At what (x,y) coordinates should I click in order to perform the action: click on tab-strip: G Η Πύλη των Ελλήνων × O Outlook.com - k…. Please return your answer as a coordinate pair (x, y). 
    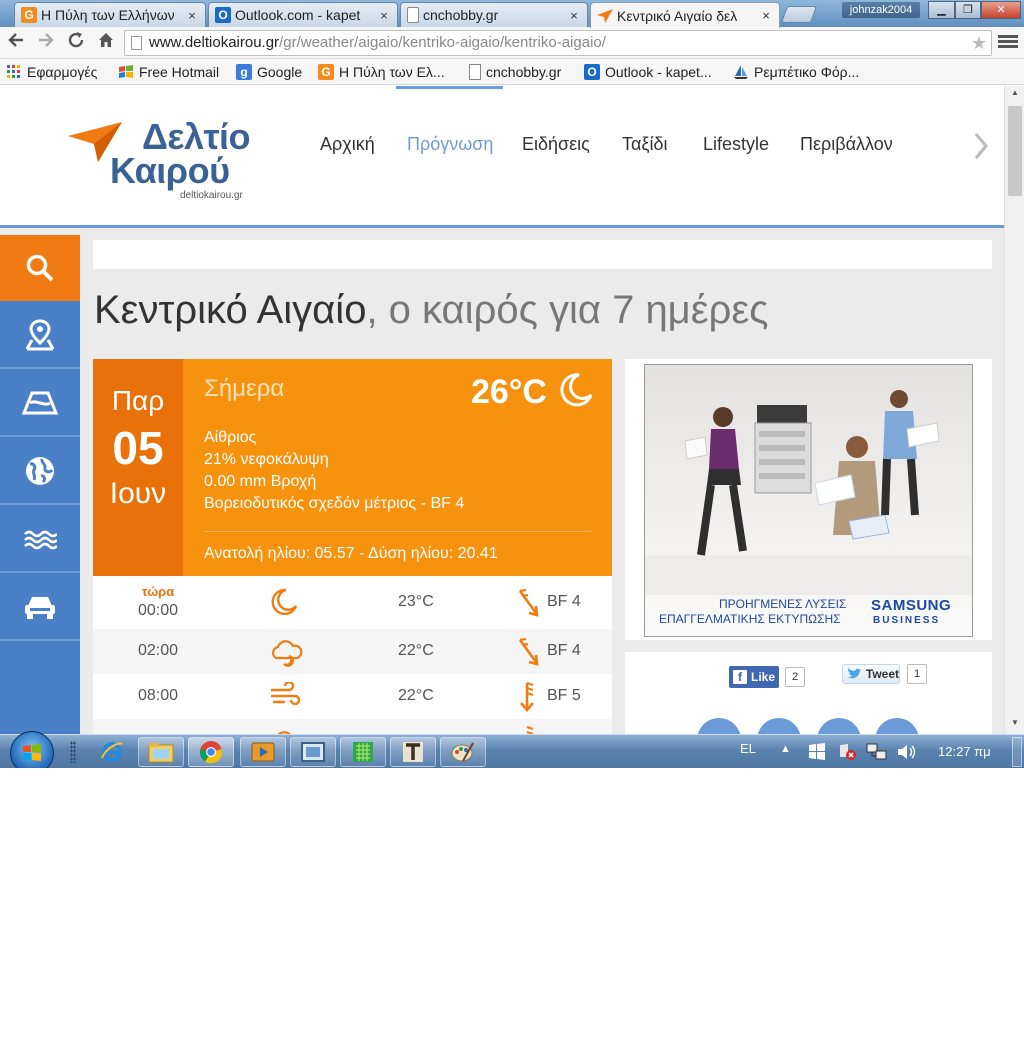
    Looking at the image, I should click on (512, 14).